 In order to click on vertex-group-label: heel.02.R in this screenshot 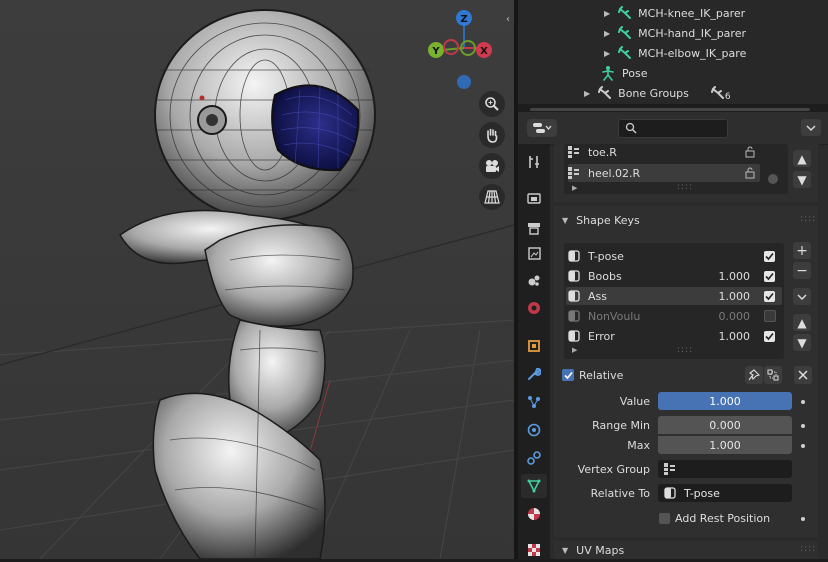, I will do `click(614, 173)`.